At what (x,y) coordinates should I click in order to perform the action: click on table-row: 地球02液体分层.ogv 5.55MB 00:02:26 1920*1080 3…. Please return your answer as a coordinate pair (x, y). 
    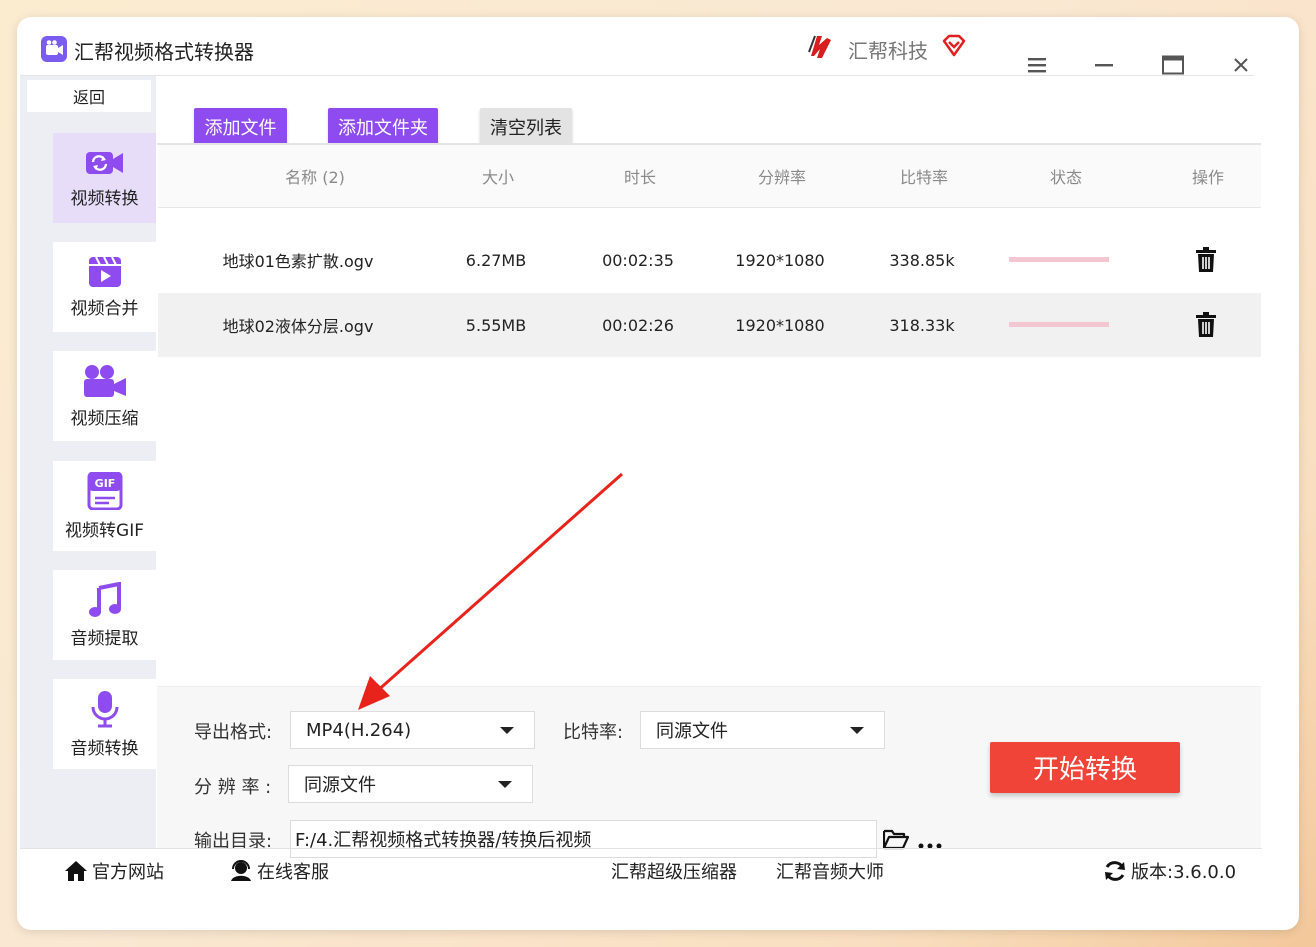
    Looking at the image, I should click on (709, 325).